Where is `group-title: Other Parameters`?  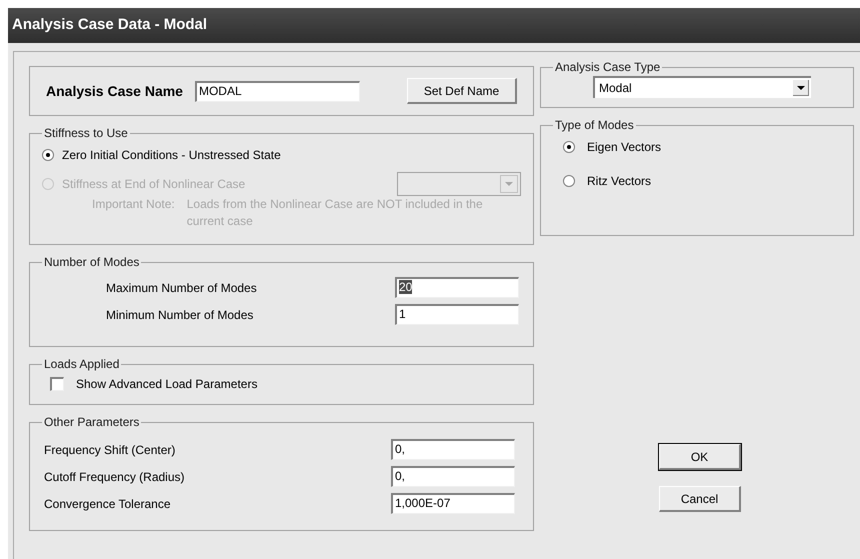
group-title: Other Parameters is located at coordinates (91, 422).